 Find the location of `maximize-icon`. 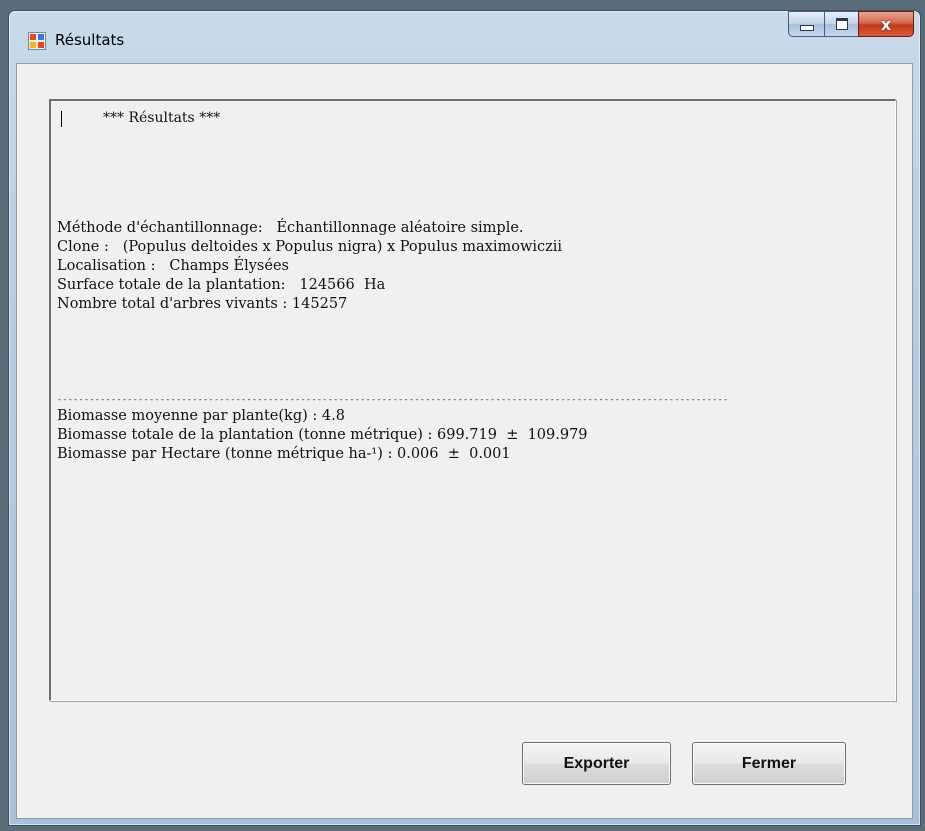

maximize-icon is located at coordinates (841, 24).